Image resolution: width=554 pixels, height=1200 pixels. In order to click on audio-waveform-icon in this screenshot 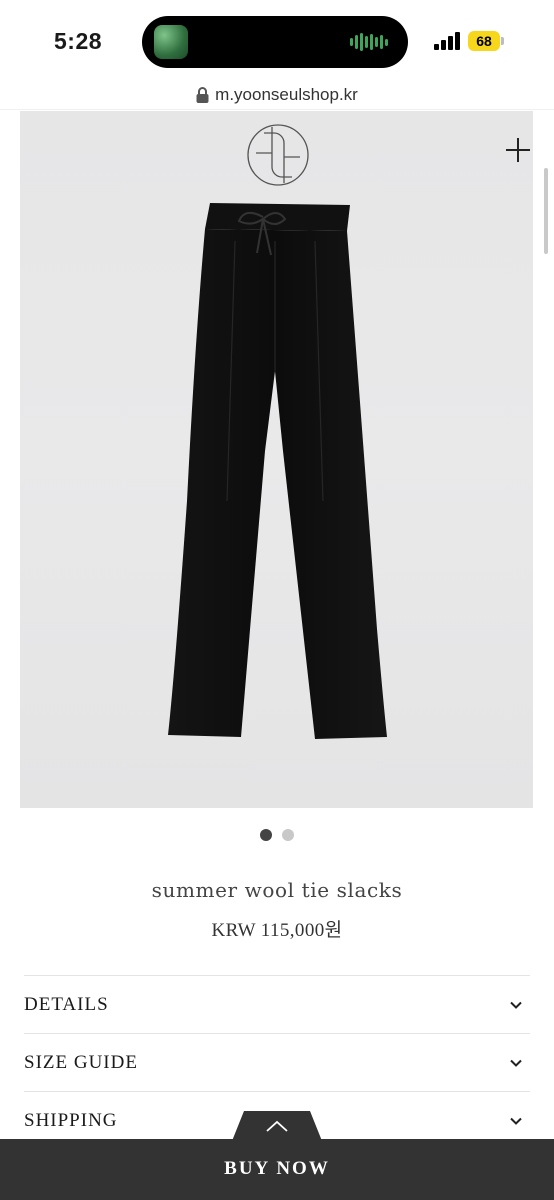, I will do `click(369, 42)`.